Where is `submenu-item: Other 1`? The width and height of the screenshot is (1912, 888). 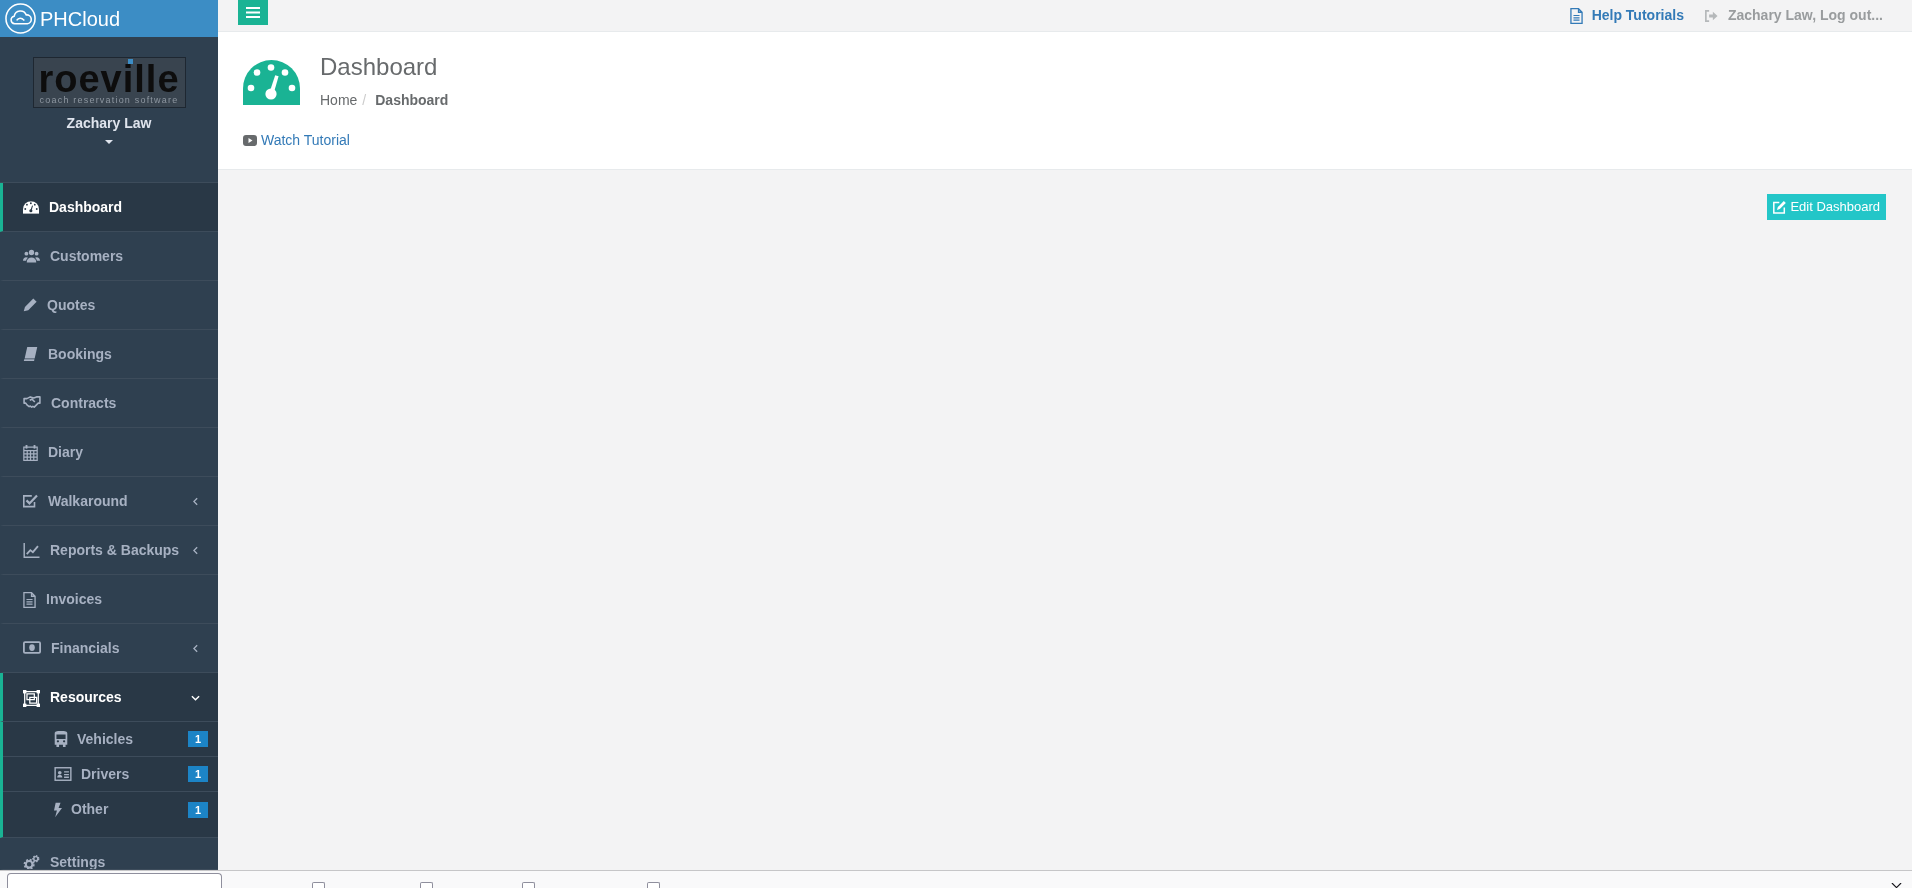
submenu-item: Other 1 is located at coordinates (110, 809).